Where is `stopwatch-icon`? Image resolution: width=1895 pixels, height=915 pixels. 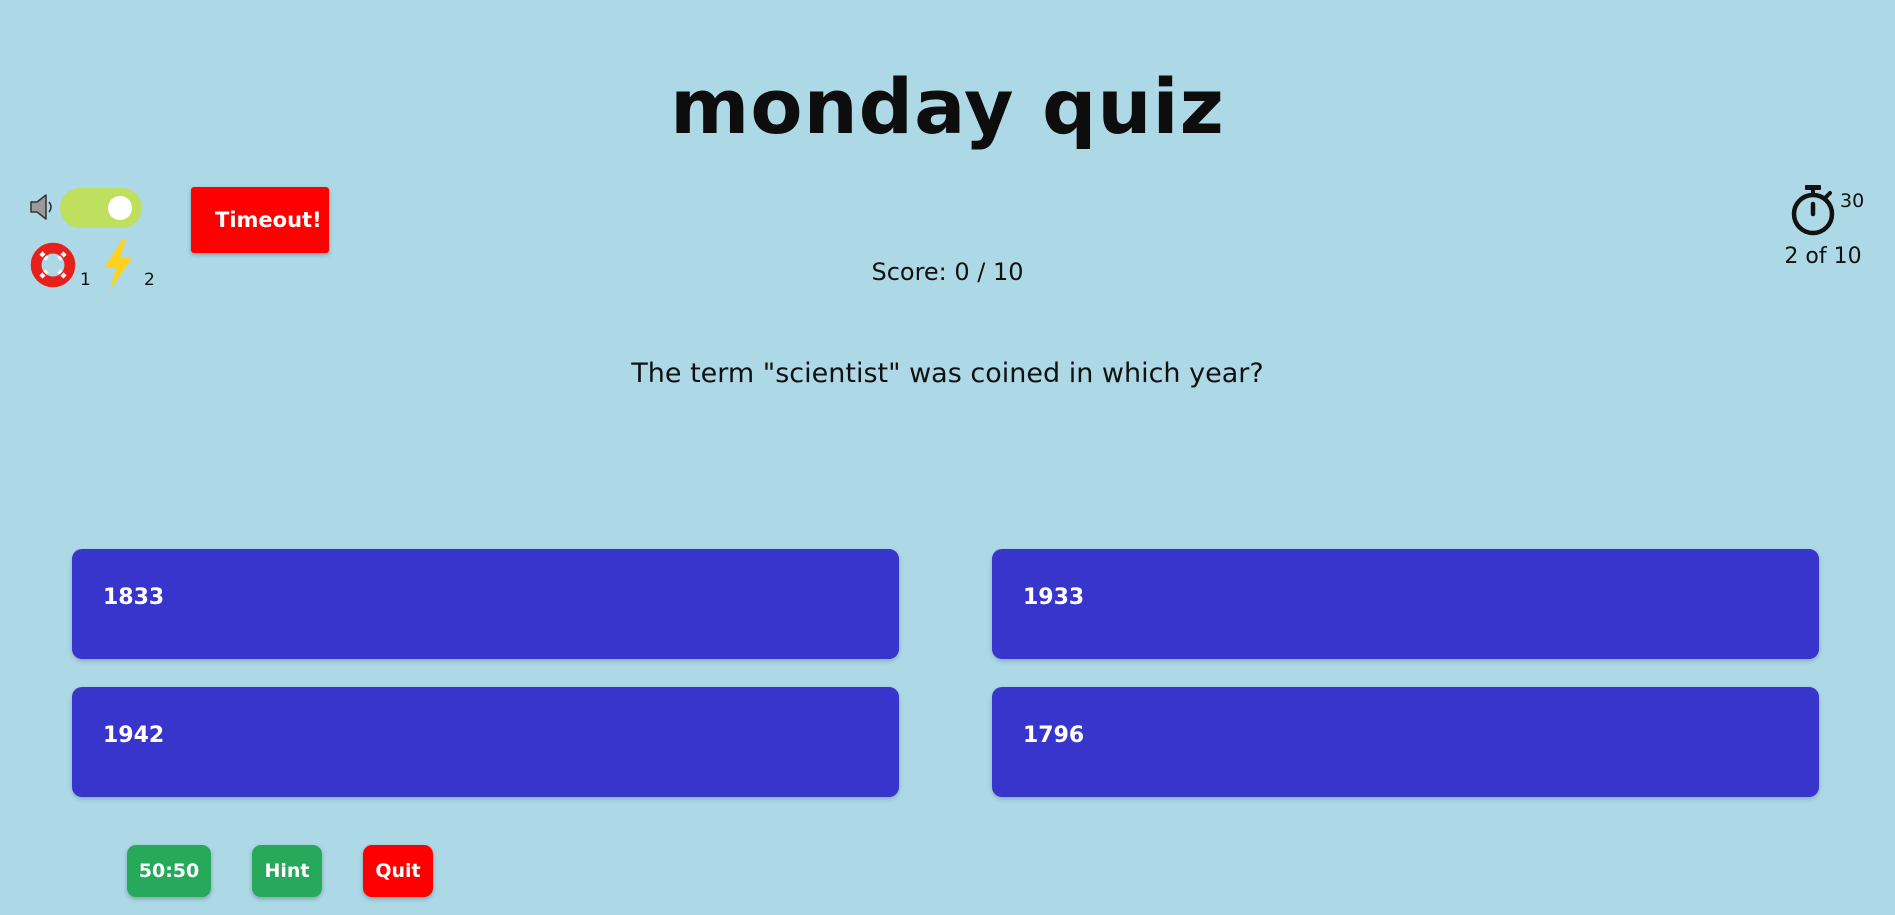
stopwatch-icon is located at coordinates (1813, 210).